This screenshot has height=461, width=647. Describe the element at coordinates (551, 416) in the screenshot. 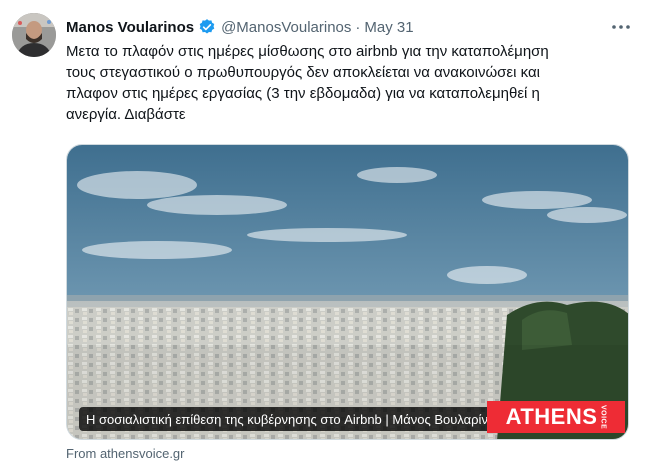

I see `logo-text: ATHENS` at that location.